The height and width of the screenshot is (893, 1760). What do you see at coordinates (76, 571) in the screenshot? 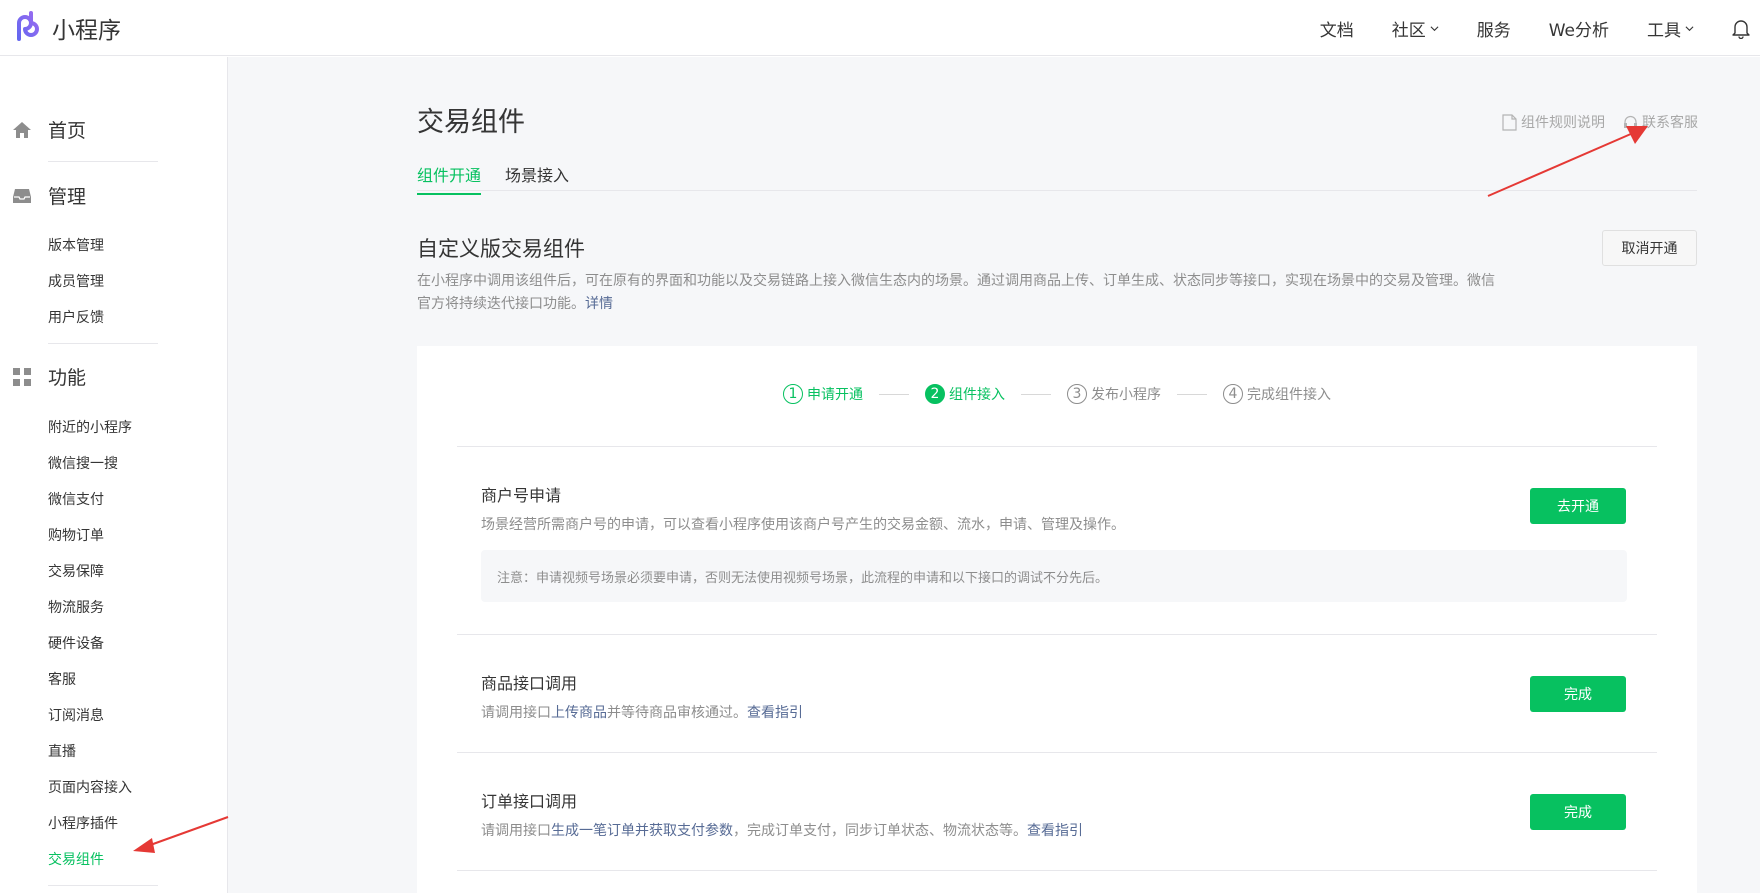
I see `sidebar-item-guarantee: 交易保障` at bounding box center [76, 571].